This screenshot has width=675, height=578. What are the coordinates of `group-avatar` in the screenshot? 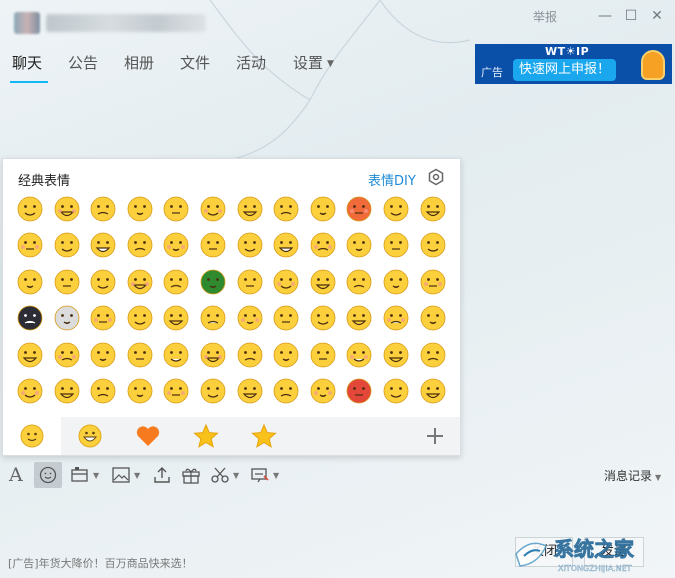 It's located at (27, 23).